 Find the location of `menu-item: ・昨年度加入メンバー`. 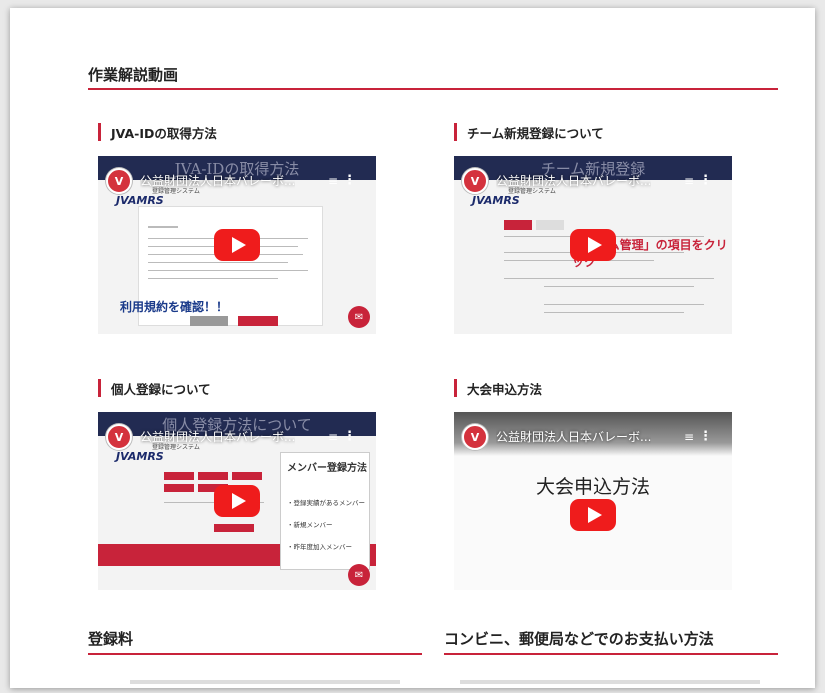

menu-item: ・昨年度加入メンバー is located at coordinates (319, 547).